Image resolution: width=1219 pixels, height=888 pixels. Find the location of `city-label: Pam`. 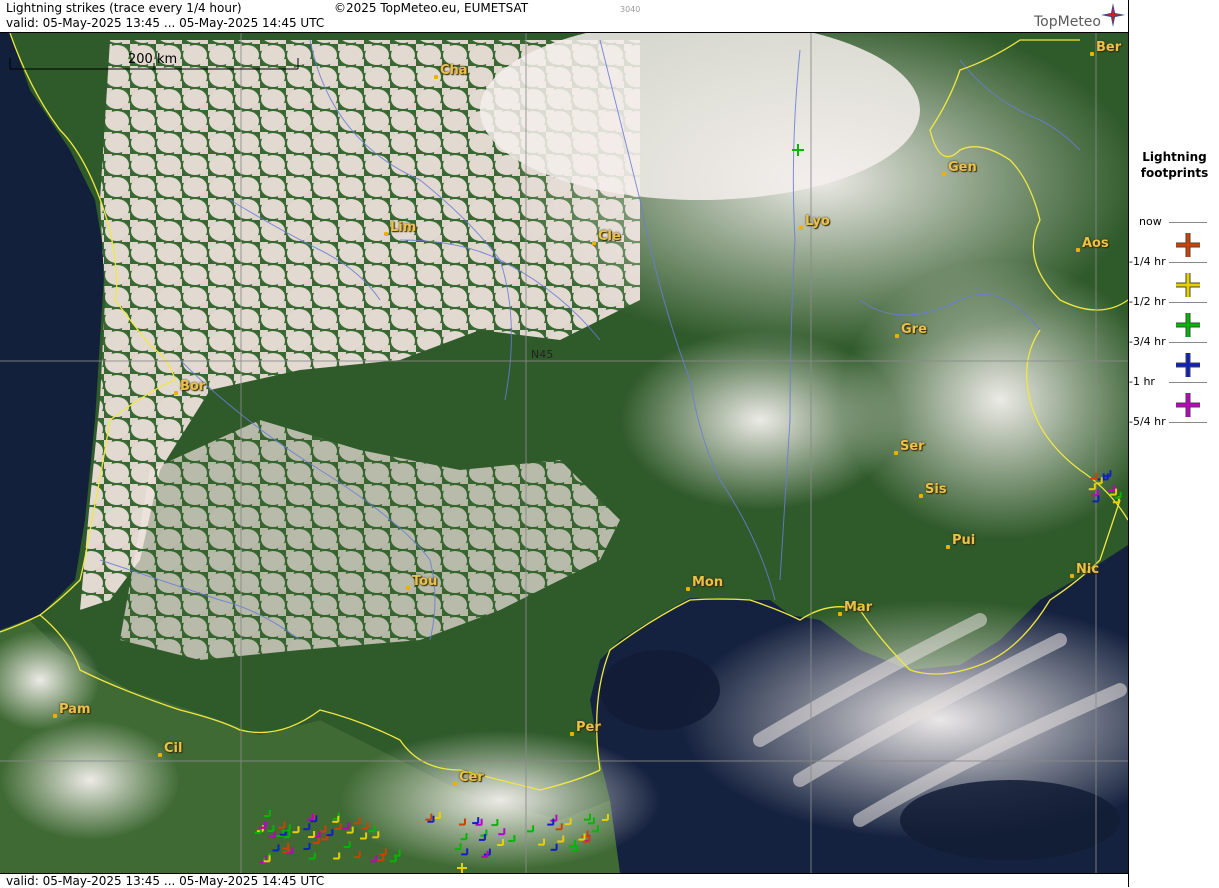

city-label: Pam is located at coordinates (75, 709).